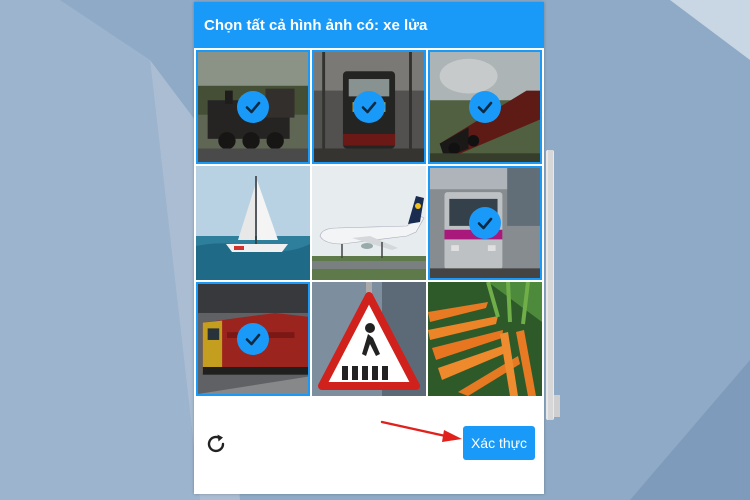 The height and width of the screenshot is (500, 750). I want to click on tile-steam-train-locomotive, so click(253, 107).